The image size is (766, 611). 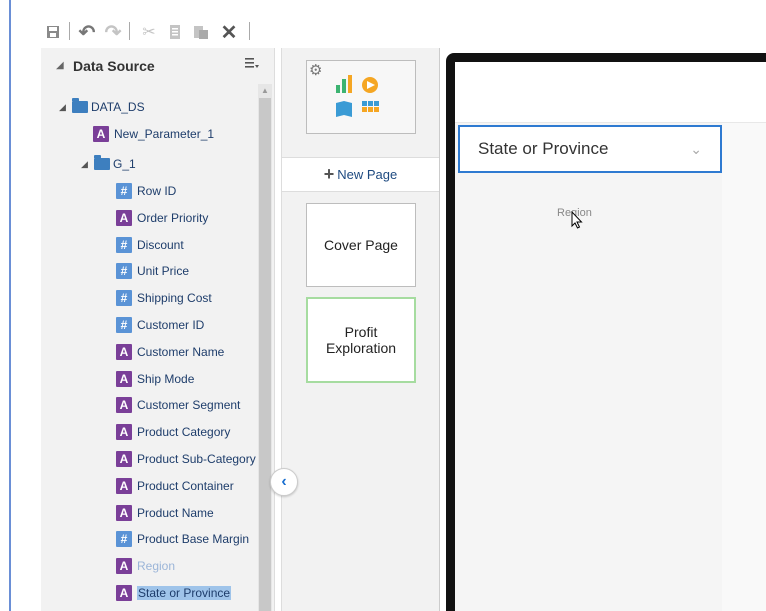 I want to click on data-source-scrollbar: ▲, so click(x=265, y=347).